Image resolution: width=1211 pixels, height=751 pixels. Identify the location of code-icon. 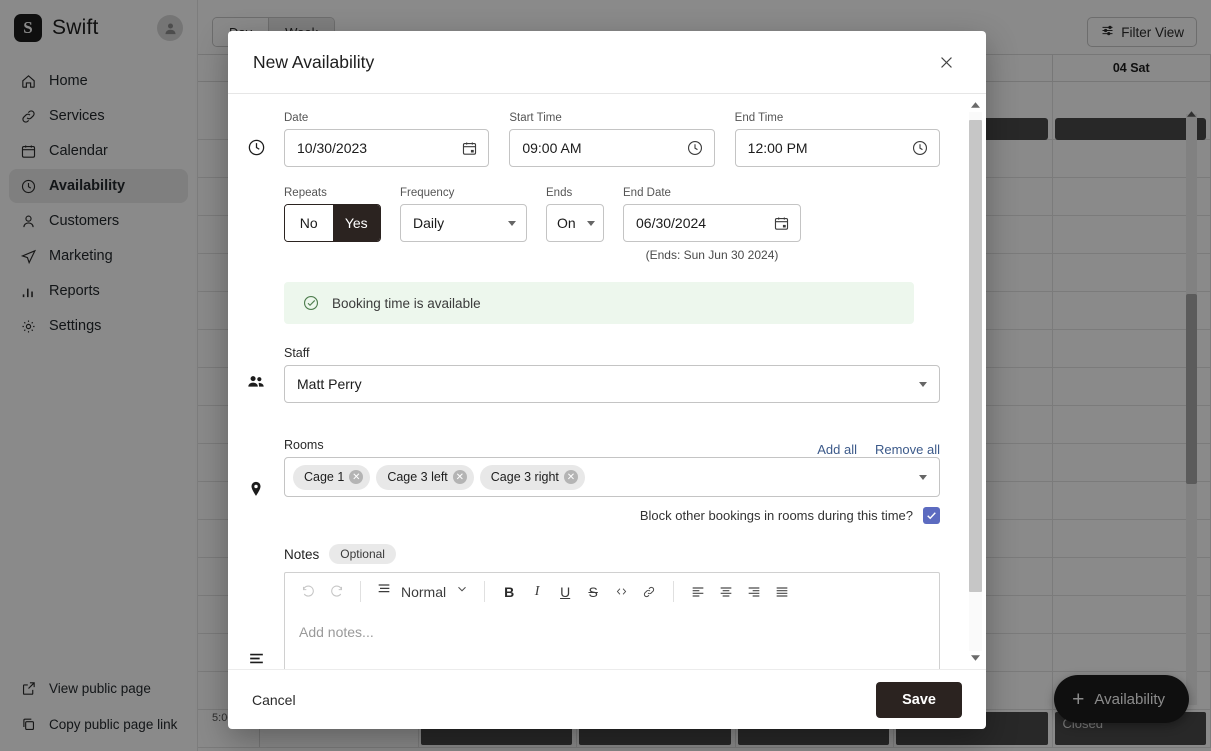
(621, 592).